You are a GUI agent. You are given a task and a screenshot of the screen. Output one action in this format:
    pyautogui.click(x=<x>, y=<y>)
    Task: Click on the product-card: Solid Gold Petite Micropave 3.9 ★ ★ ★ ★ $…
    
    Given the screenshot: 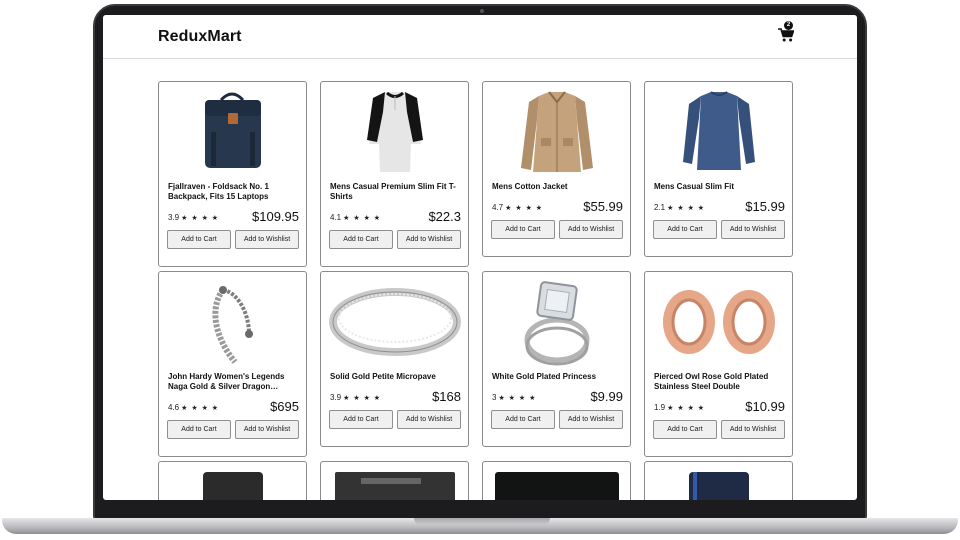 What is the action you would take?
    pyautogui.click(x=394, y=359)
    